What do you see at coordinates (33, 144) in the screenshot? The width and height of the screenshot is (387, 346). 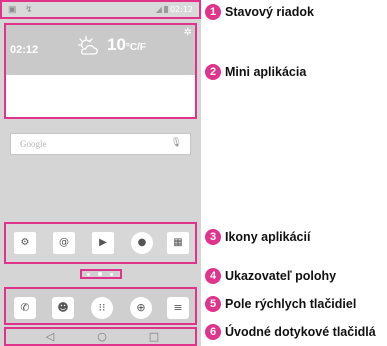 I see `search-label: Google` at bounding box center [33, 144].